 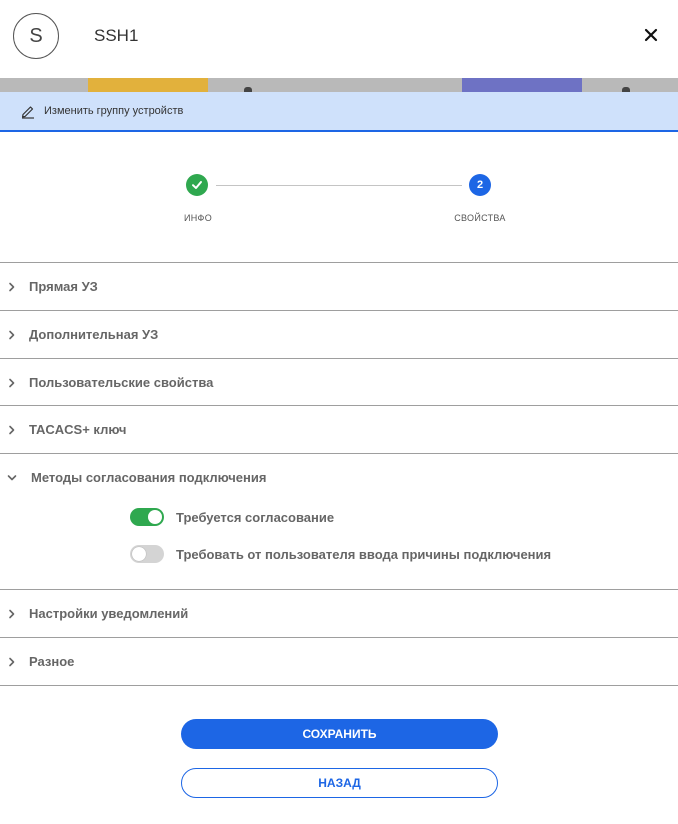 I want to click on step-properties-indicator: 2, so click(x=480, y=185).